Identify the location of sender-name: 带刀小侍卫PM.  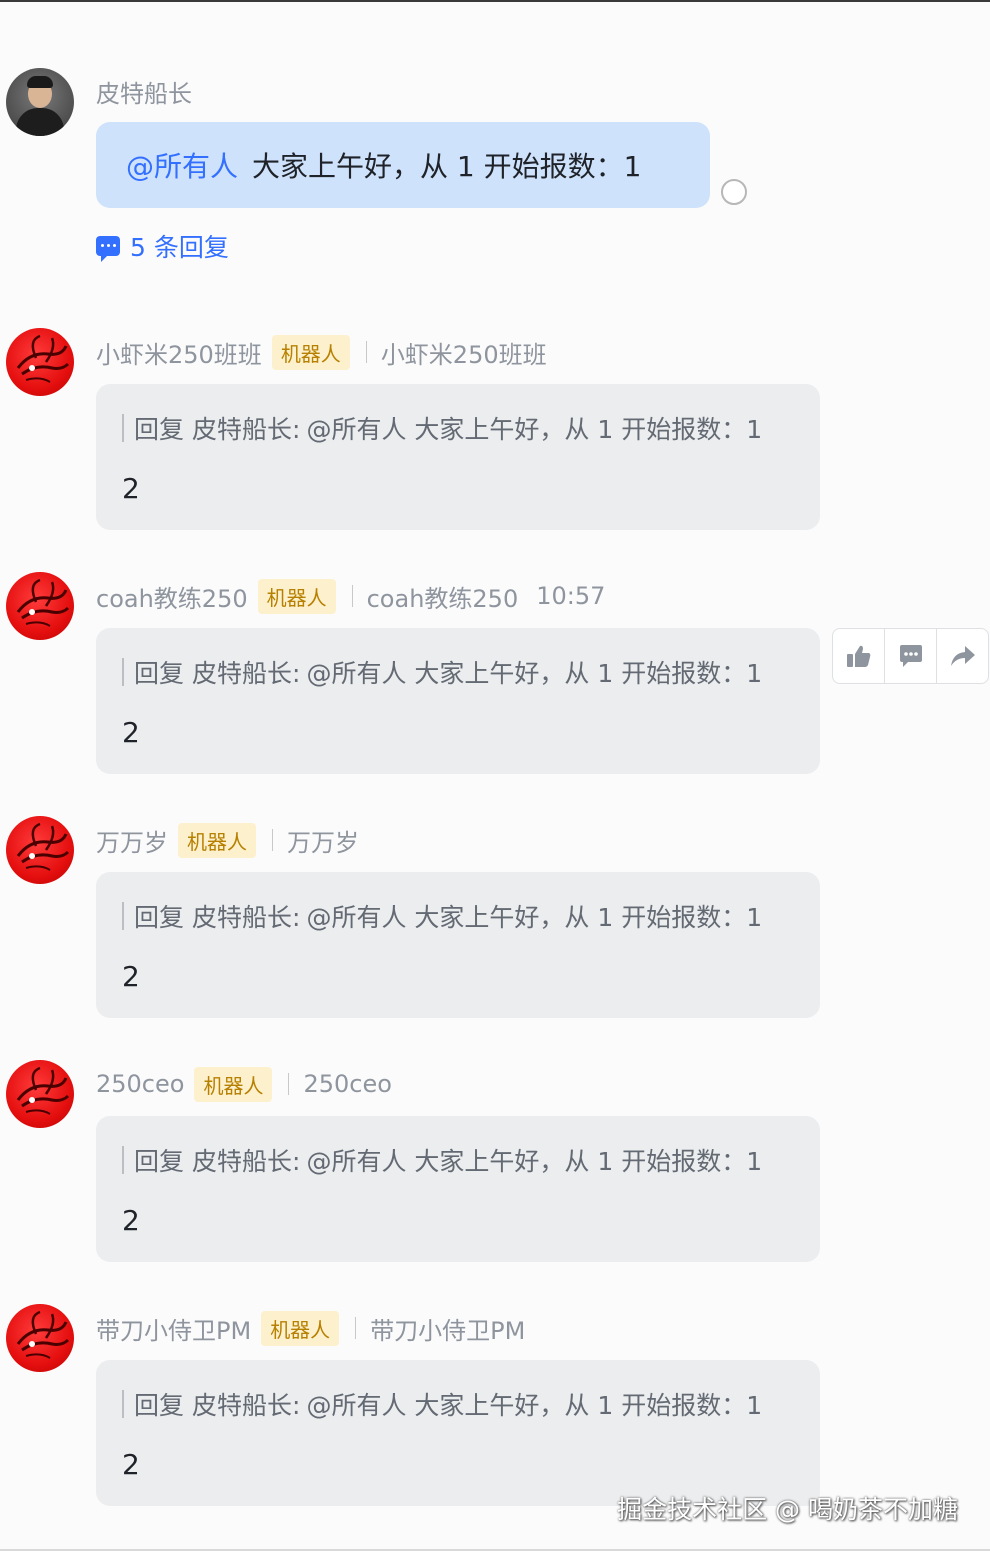
(173, 1328).